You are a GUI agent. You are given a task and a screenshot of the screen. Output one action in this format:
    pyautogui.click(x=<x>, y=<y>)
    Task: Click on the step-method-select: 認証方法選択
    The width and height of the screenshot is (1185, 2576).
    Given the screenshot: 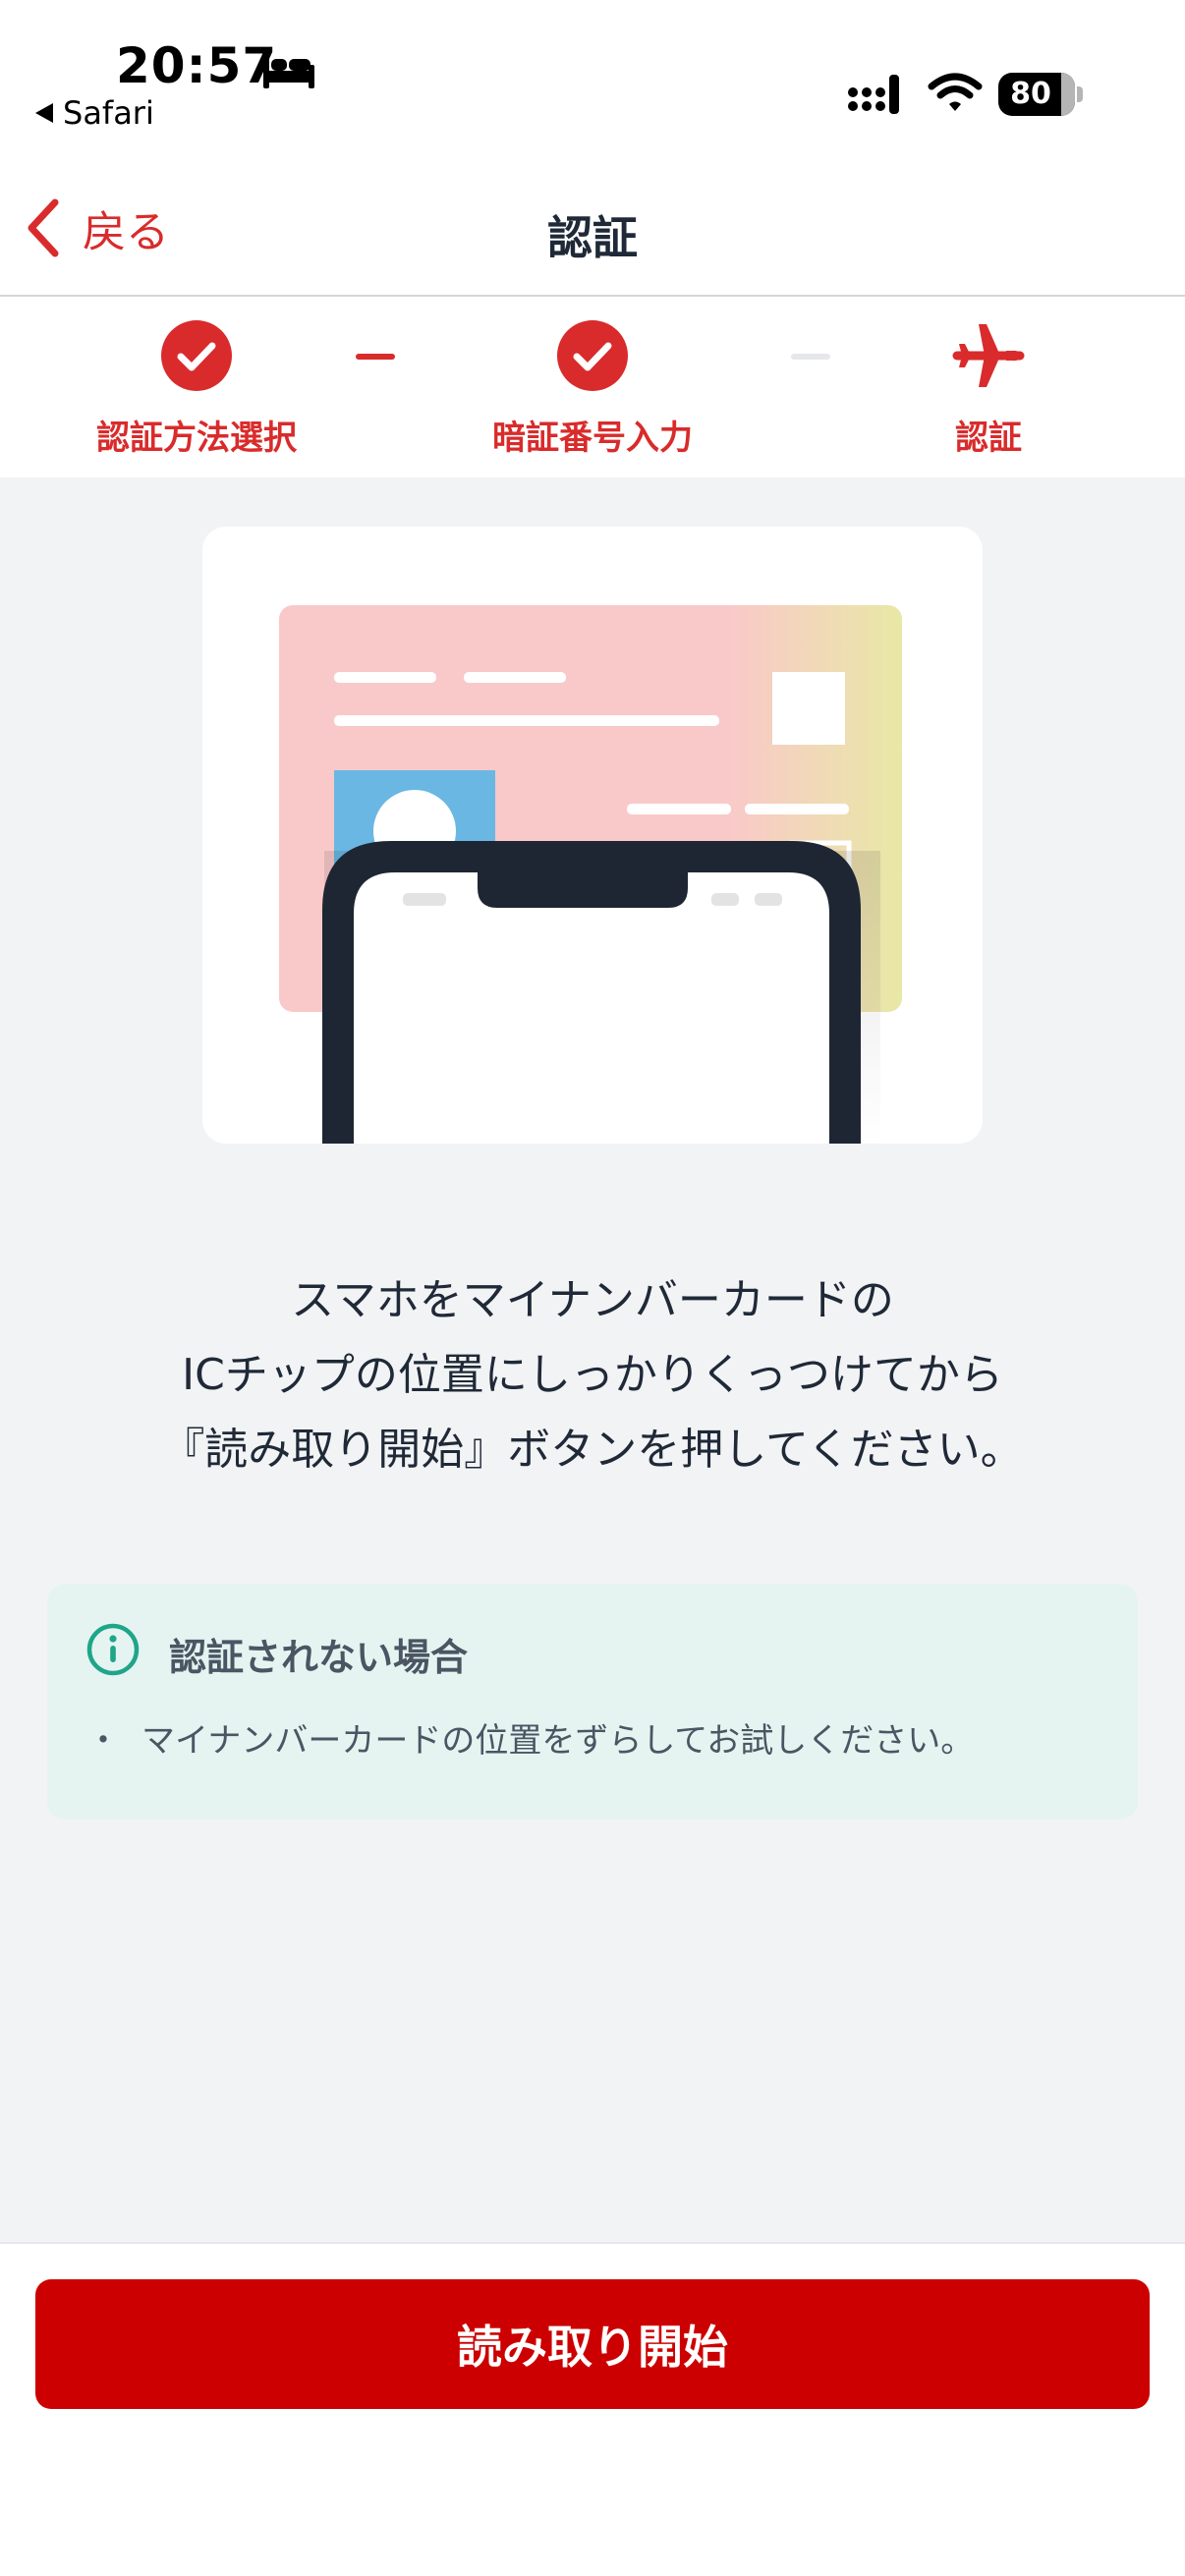 What is the action you would take?
    pyautogui.click(x=197, y=388)
    